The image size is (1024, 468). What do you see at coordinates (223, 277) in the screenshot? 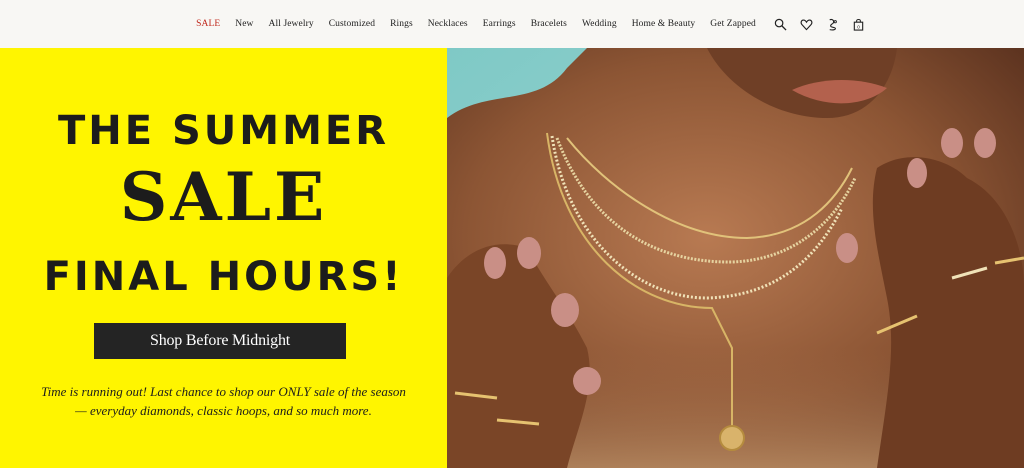
I see `headline-line-3: FINAL HOURS!` at bounding box center [223, 277].